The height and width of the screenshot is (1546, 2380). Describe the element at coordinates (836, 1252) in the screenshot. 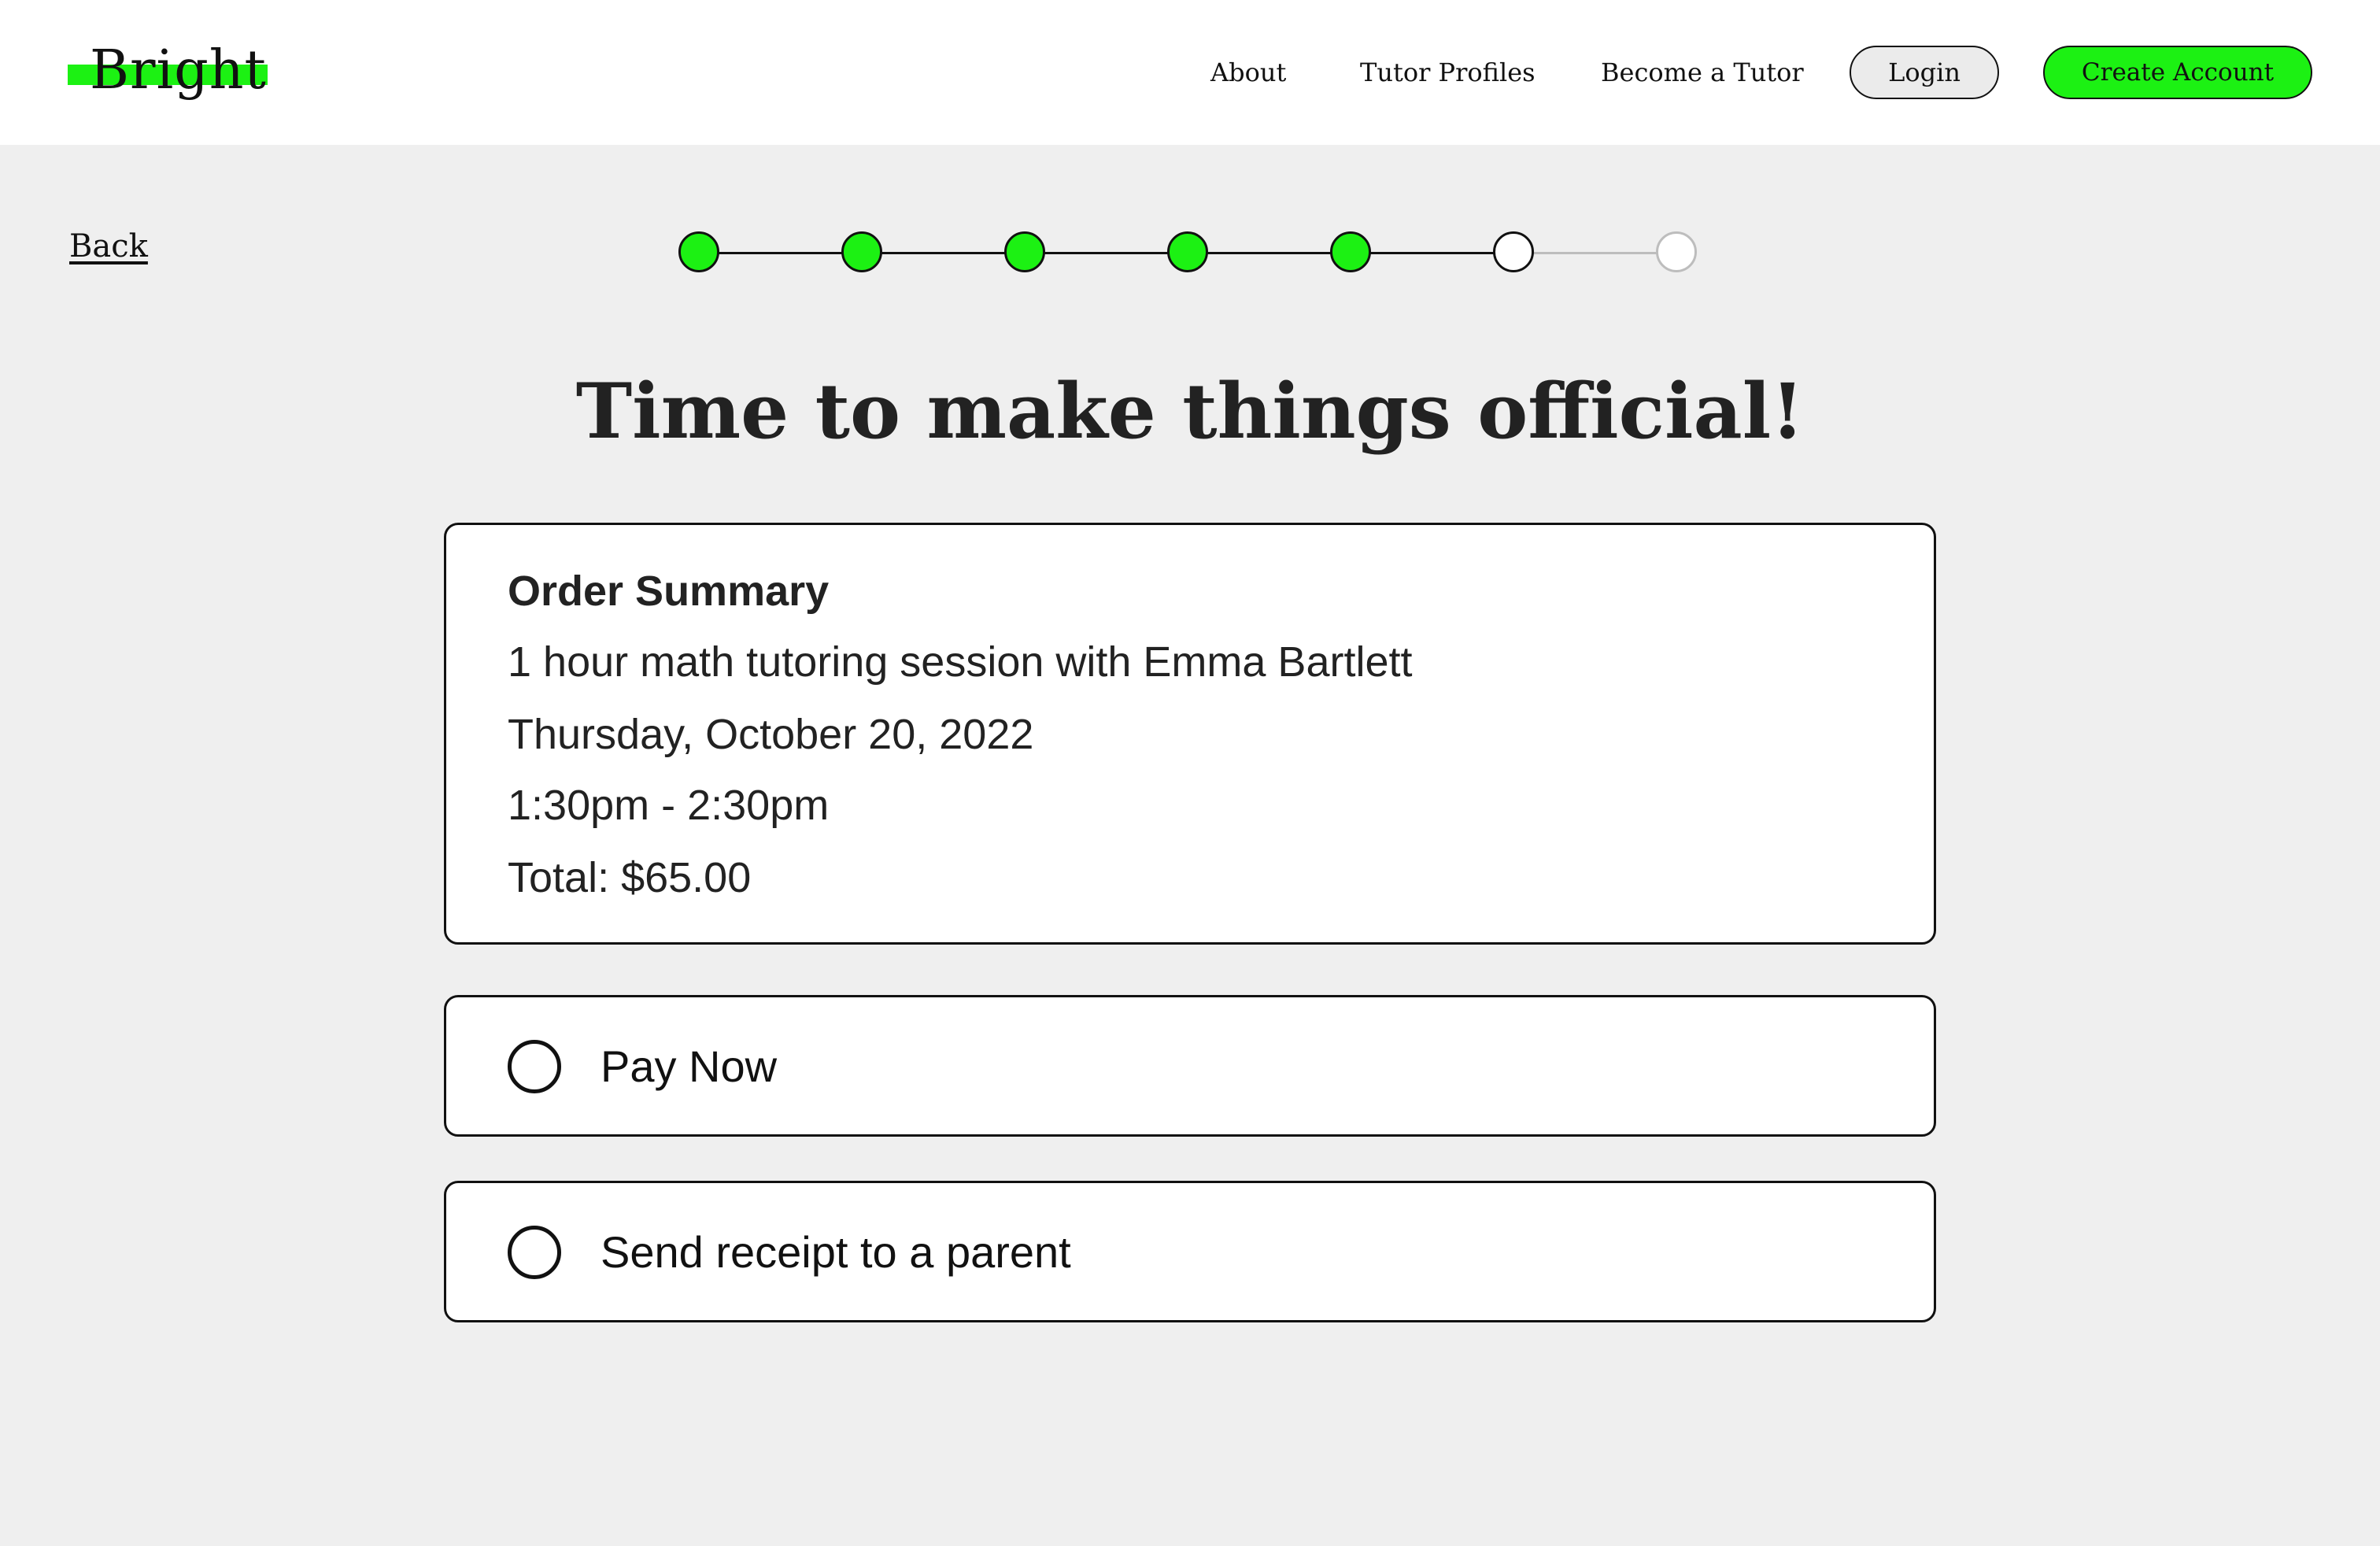

I see `send-receipt-label: Send receipt to a parent` at that location.